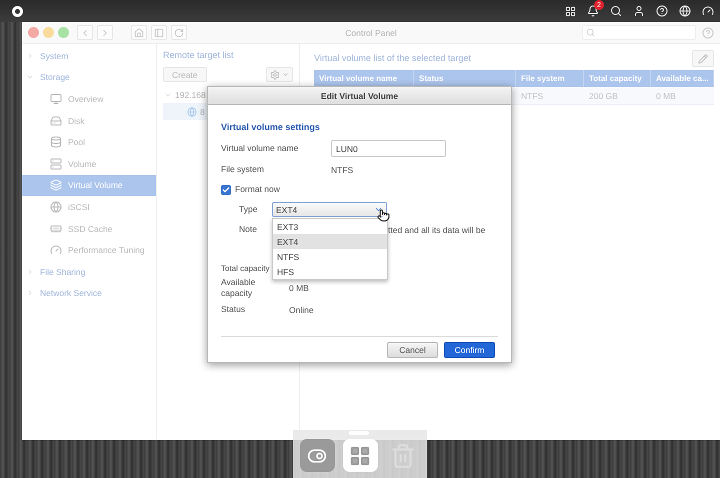  Describe the element at coordinates (233, 310) in the screenshot. I see `field-label: Status` at that location.